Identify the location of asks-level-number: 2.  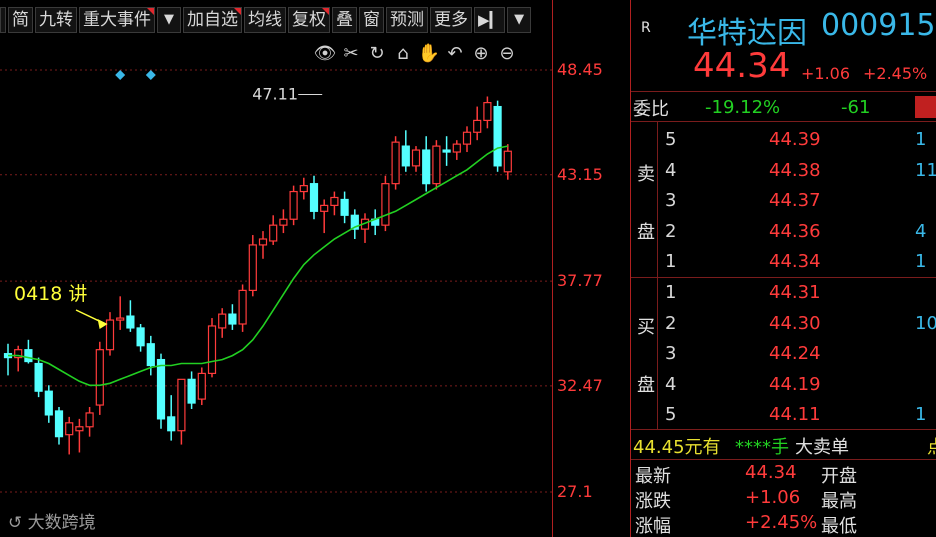
(671, 231).